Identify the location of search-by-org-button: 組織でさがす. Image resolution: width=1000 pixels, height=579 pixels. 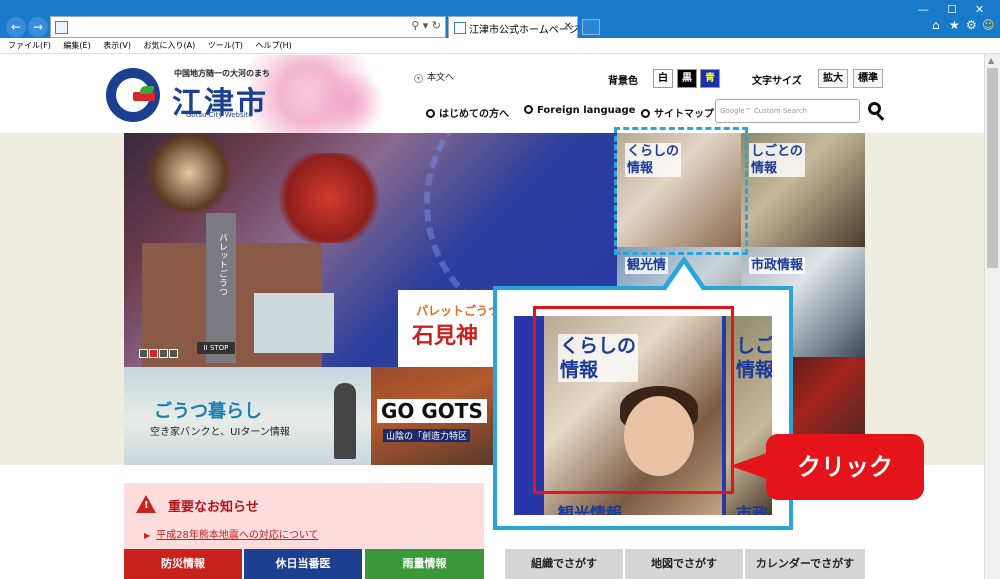
(564, 564).